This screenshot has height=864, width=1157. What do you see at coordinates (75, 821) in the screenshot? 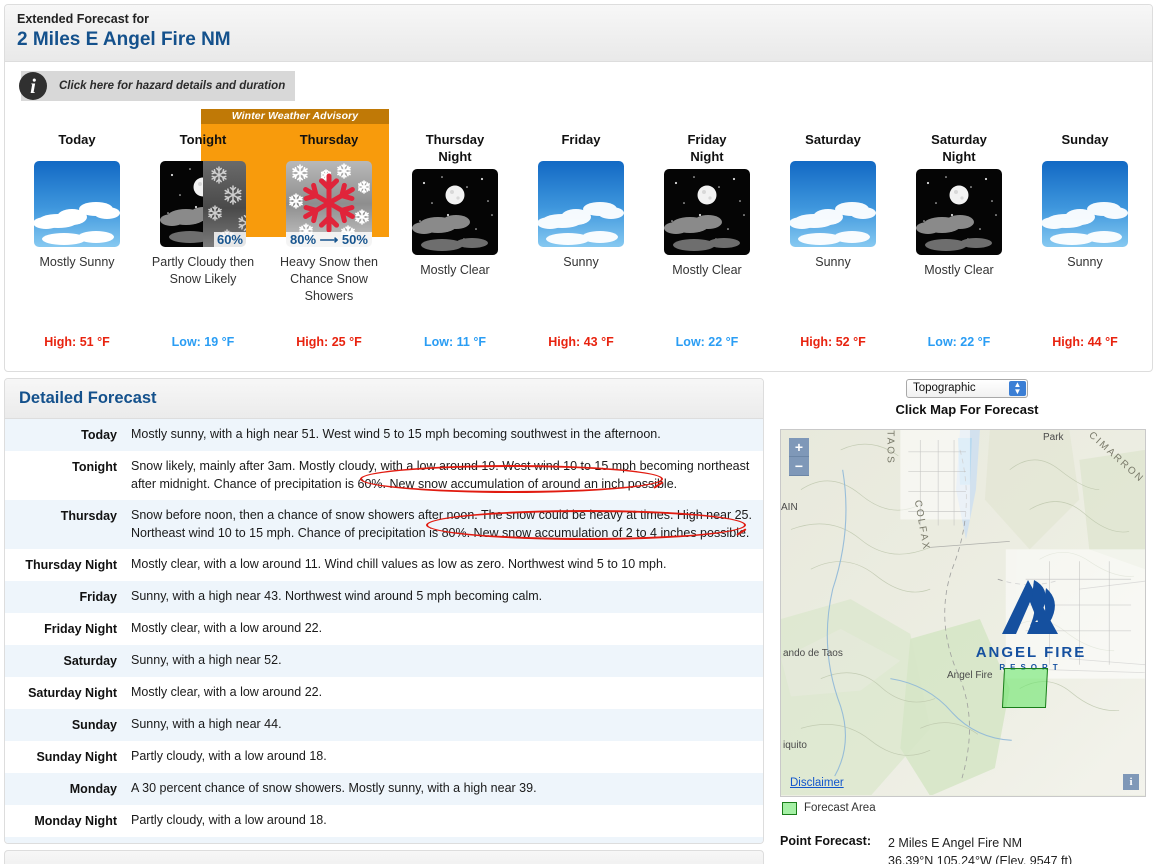
I see `detailed-row-label: Monday Night` at bounding box center [75, 821].